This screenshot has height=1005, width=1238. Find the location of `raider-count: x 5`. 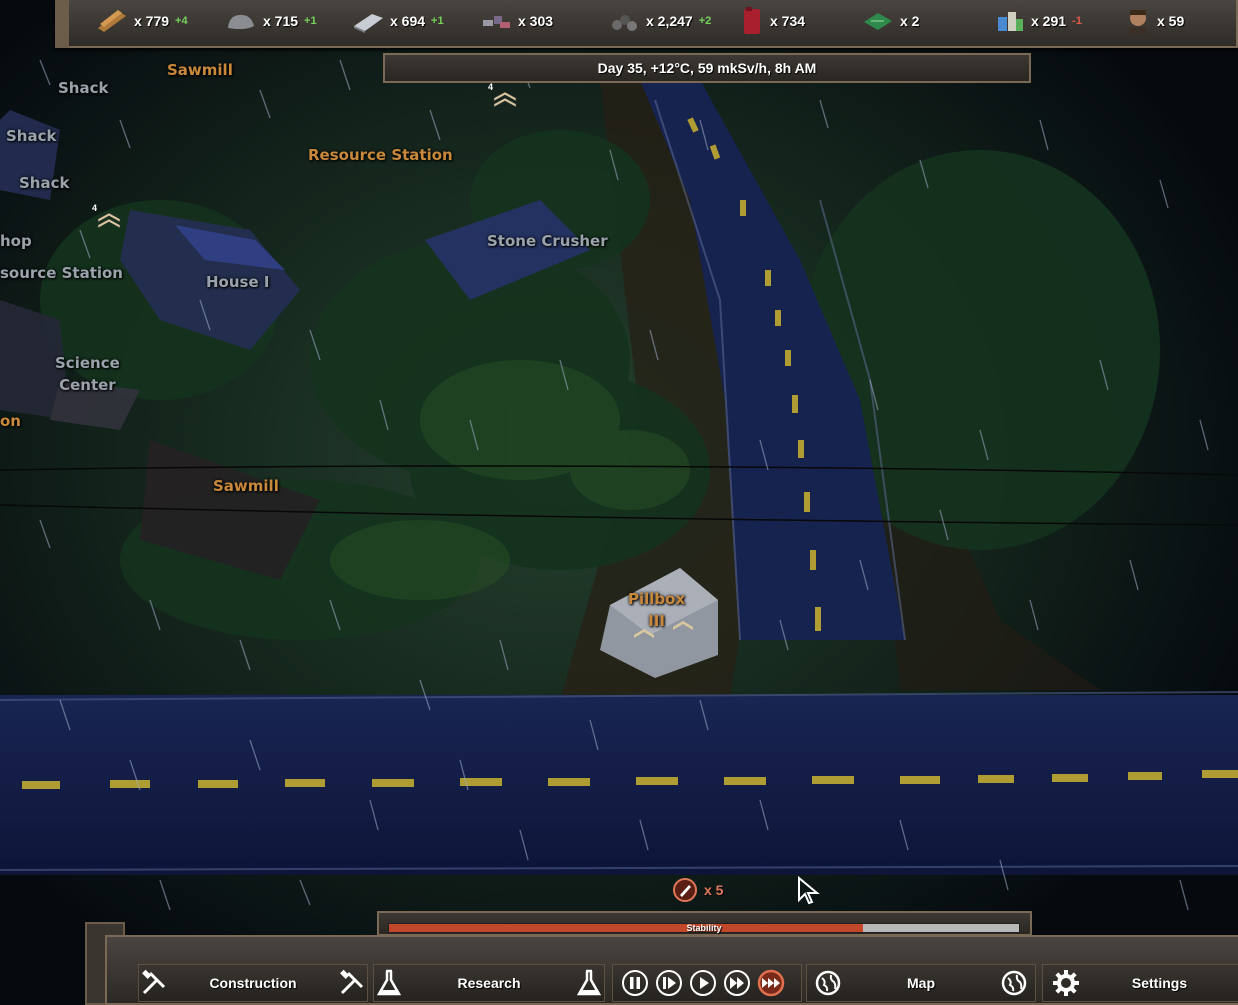

raider-count: x 5 is located at coordinates (714, 890).